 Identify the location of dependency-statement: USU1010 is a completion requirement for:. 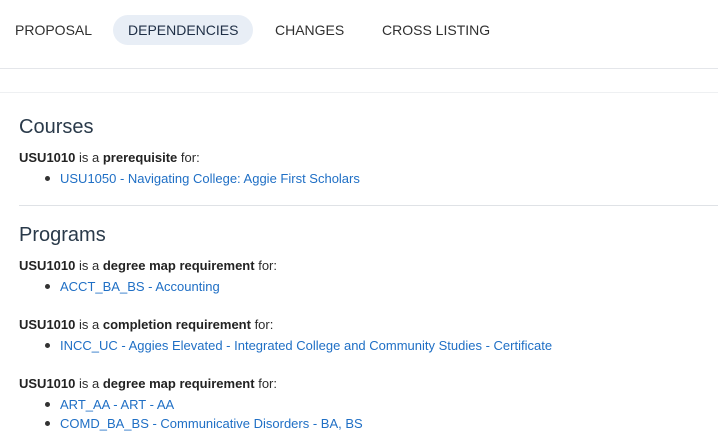
(146, 324).